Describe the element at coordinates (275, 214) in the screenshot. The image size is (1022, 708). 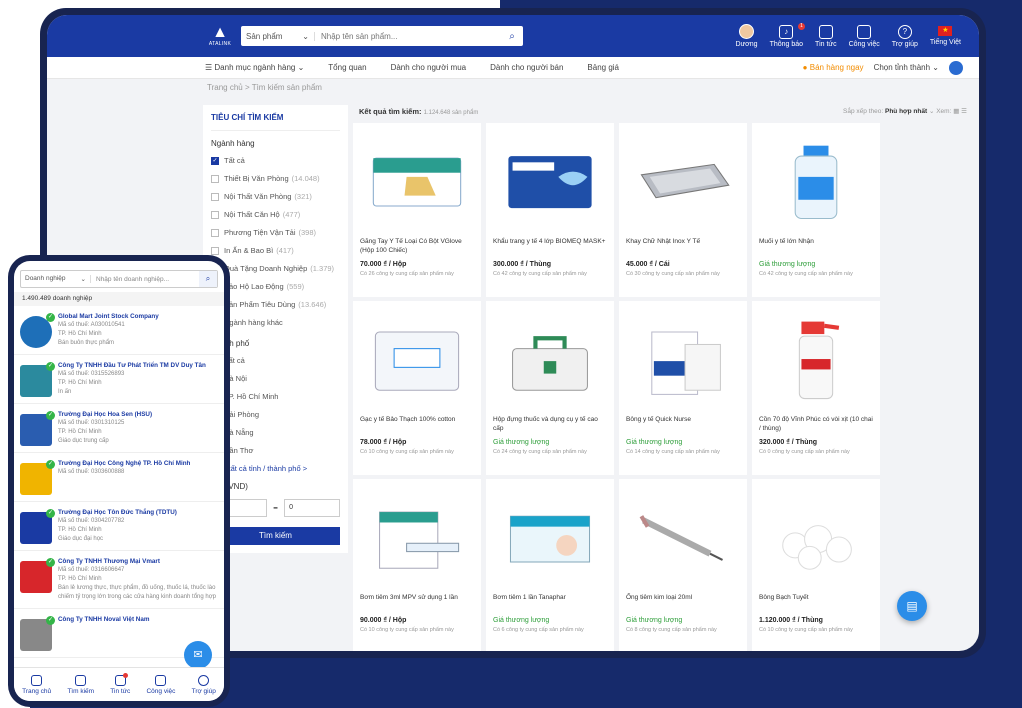
I see `industry-option: Nội Thất Căn Hộ (477)` at that location.